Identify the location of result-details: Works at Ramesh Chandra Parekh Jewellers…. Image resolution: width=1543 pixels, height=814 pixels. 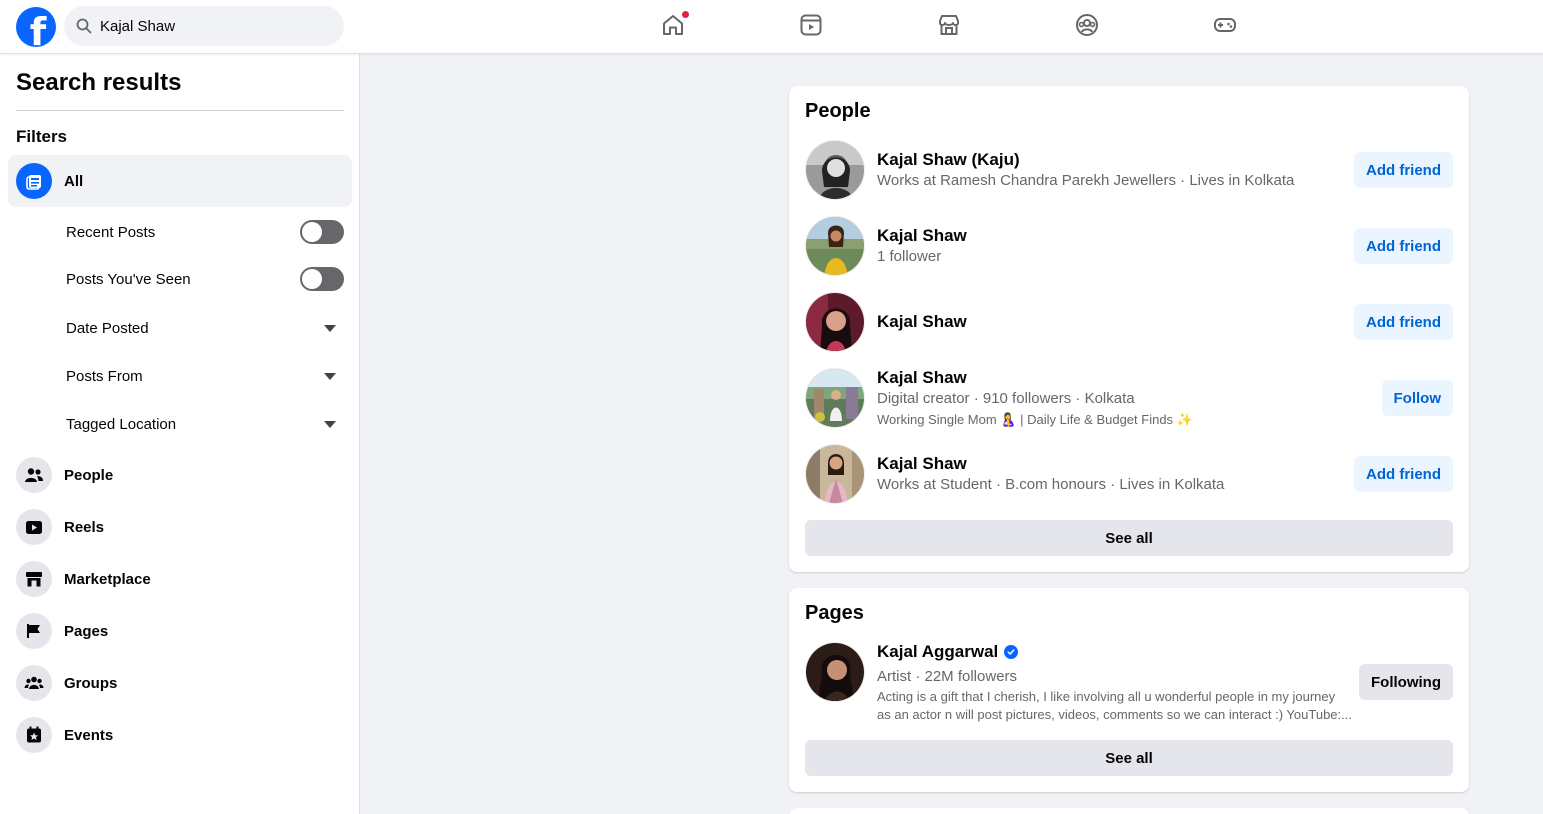
(1086, 180).